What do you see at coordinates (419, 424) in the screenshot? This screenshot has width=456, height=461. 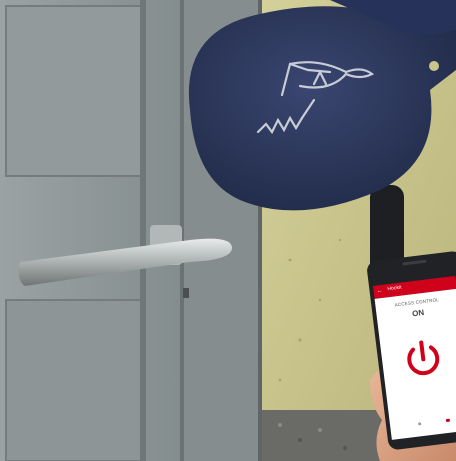 I see `nav-home-icon` at bounding box center [419, 424].